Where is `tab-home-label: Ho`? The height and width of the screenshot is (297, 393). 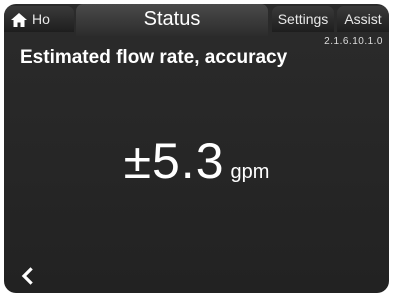
tab-home-label: Ho is located at coordinates (41, 19).